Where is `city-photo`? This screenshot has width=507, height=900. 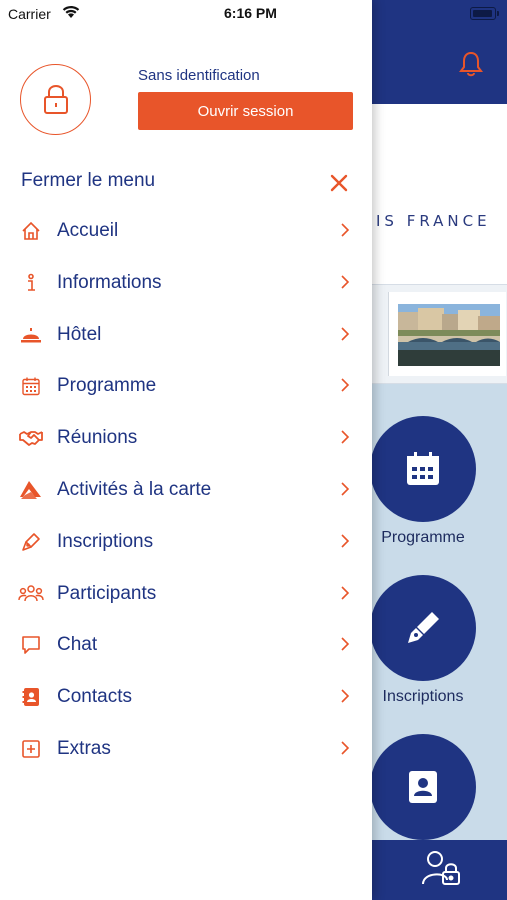 city-photo is located at coordinates (449, 335).